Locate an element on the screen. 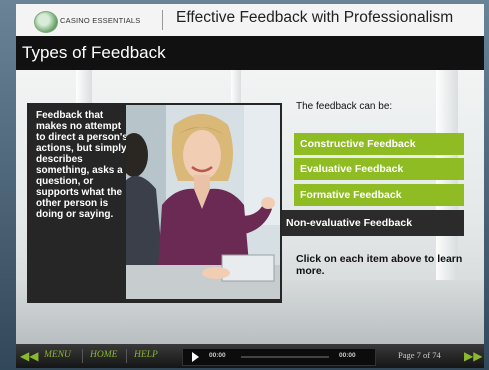 Image resolution: width=489 pixels, height=370 pixels. constructive-feedback-button: Constructive Feedback is located at coordinates (379, 144).